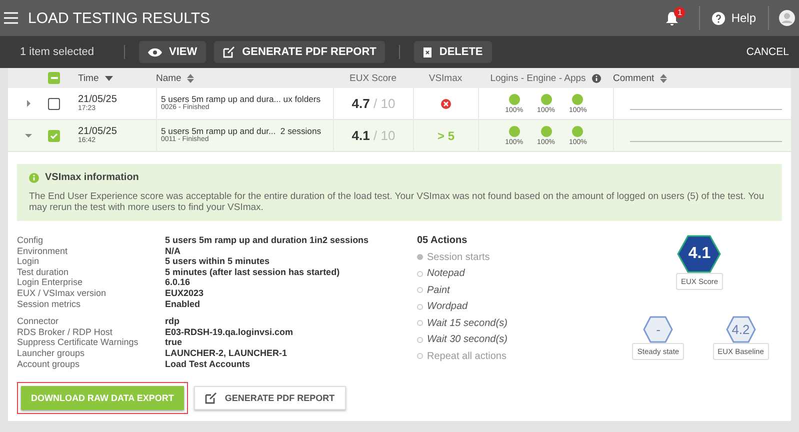 This screenshot has width=799, height=432. I want to click on score-hexagon: -, so click(658, 330).